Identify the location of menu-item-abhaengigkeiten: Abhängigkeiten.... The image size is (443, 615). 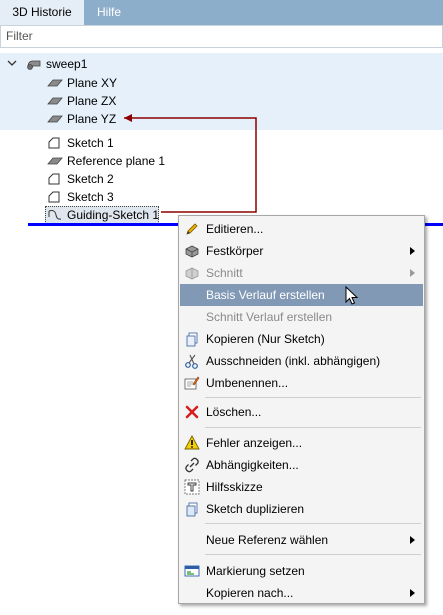
(301, 465).